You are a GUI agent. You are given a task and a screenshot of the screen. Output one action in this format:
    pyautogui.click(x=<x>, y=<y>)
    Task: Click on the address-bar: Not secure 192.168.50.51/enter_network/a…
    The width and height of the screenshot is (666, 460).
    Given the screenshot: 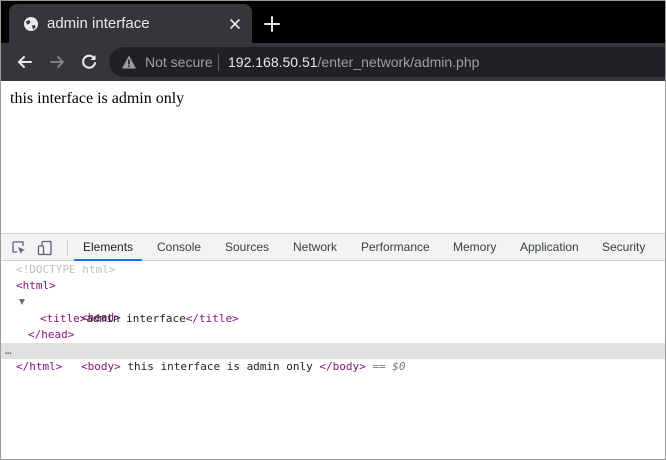 What is the action you would take?
    pyautogui.click(x=387, y=62)
    